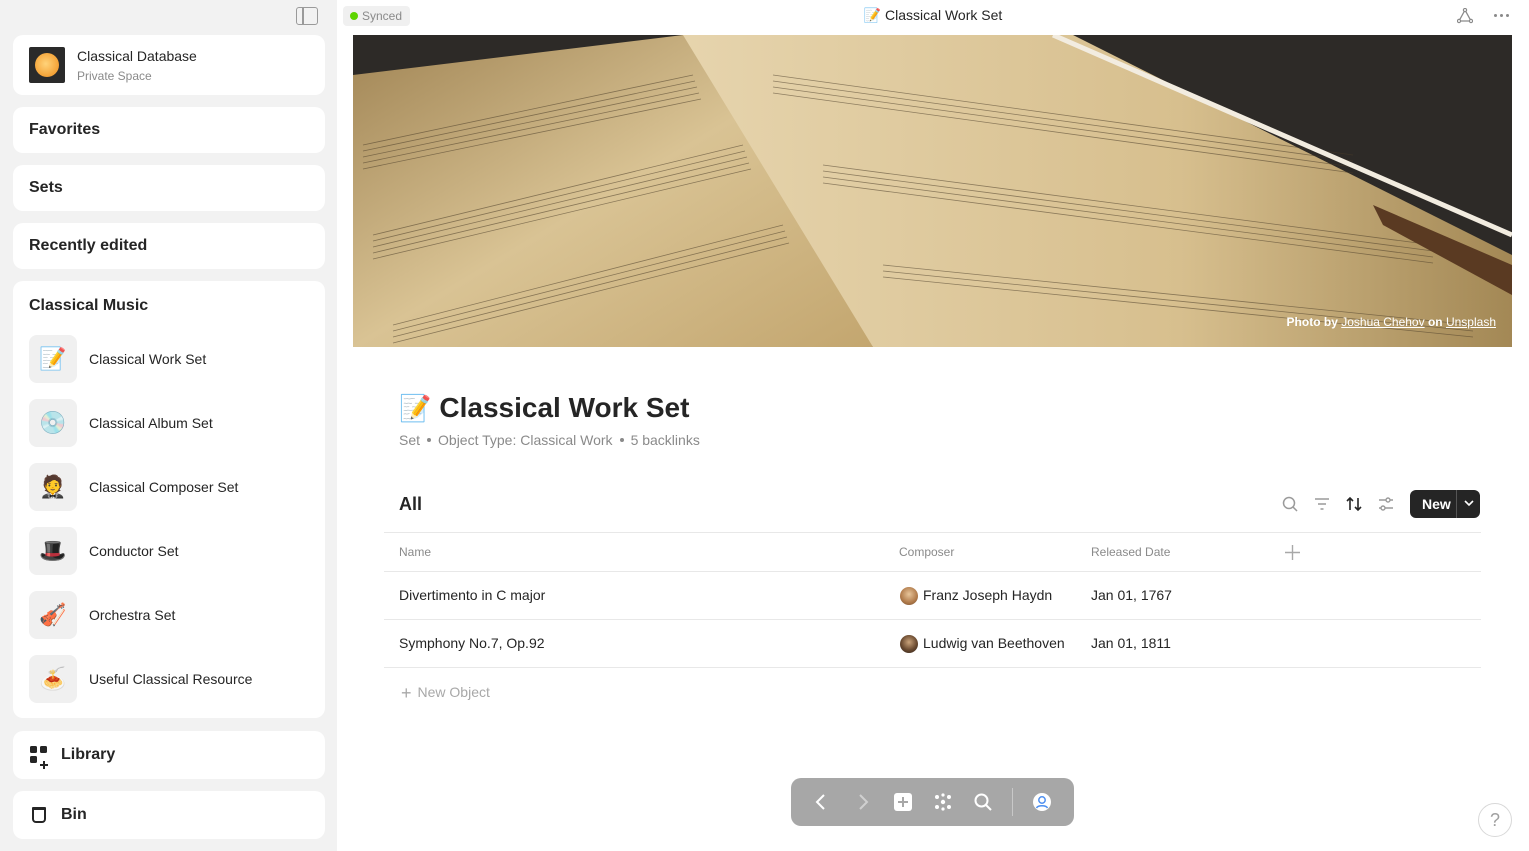 The height and width of the screenshot is (851, 1529). What do you see at coordinates (406, 693) in the screenshot?
I see `plus-icon: +` at bounding box center [406, 693].